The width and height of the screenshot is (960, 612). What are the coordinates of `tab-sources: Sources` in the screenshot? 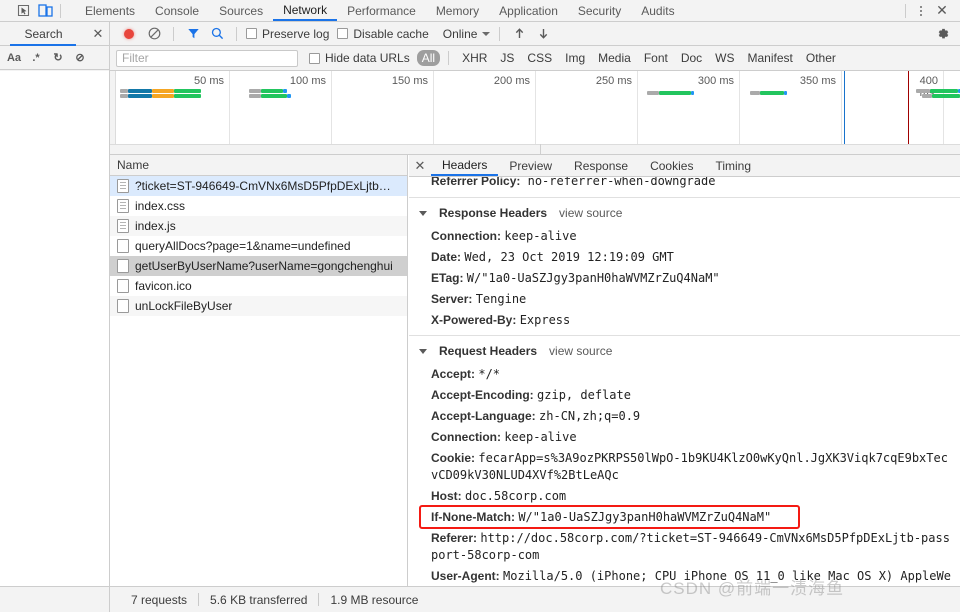 It's located at (241, 10).